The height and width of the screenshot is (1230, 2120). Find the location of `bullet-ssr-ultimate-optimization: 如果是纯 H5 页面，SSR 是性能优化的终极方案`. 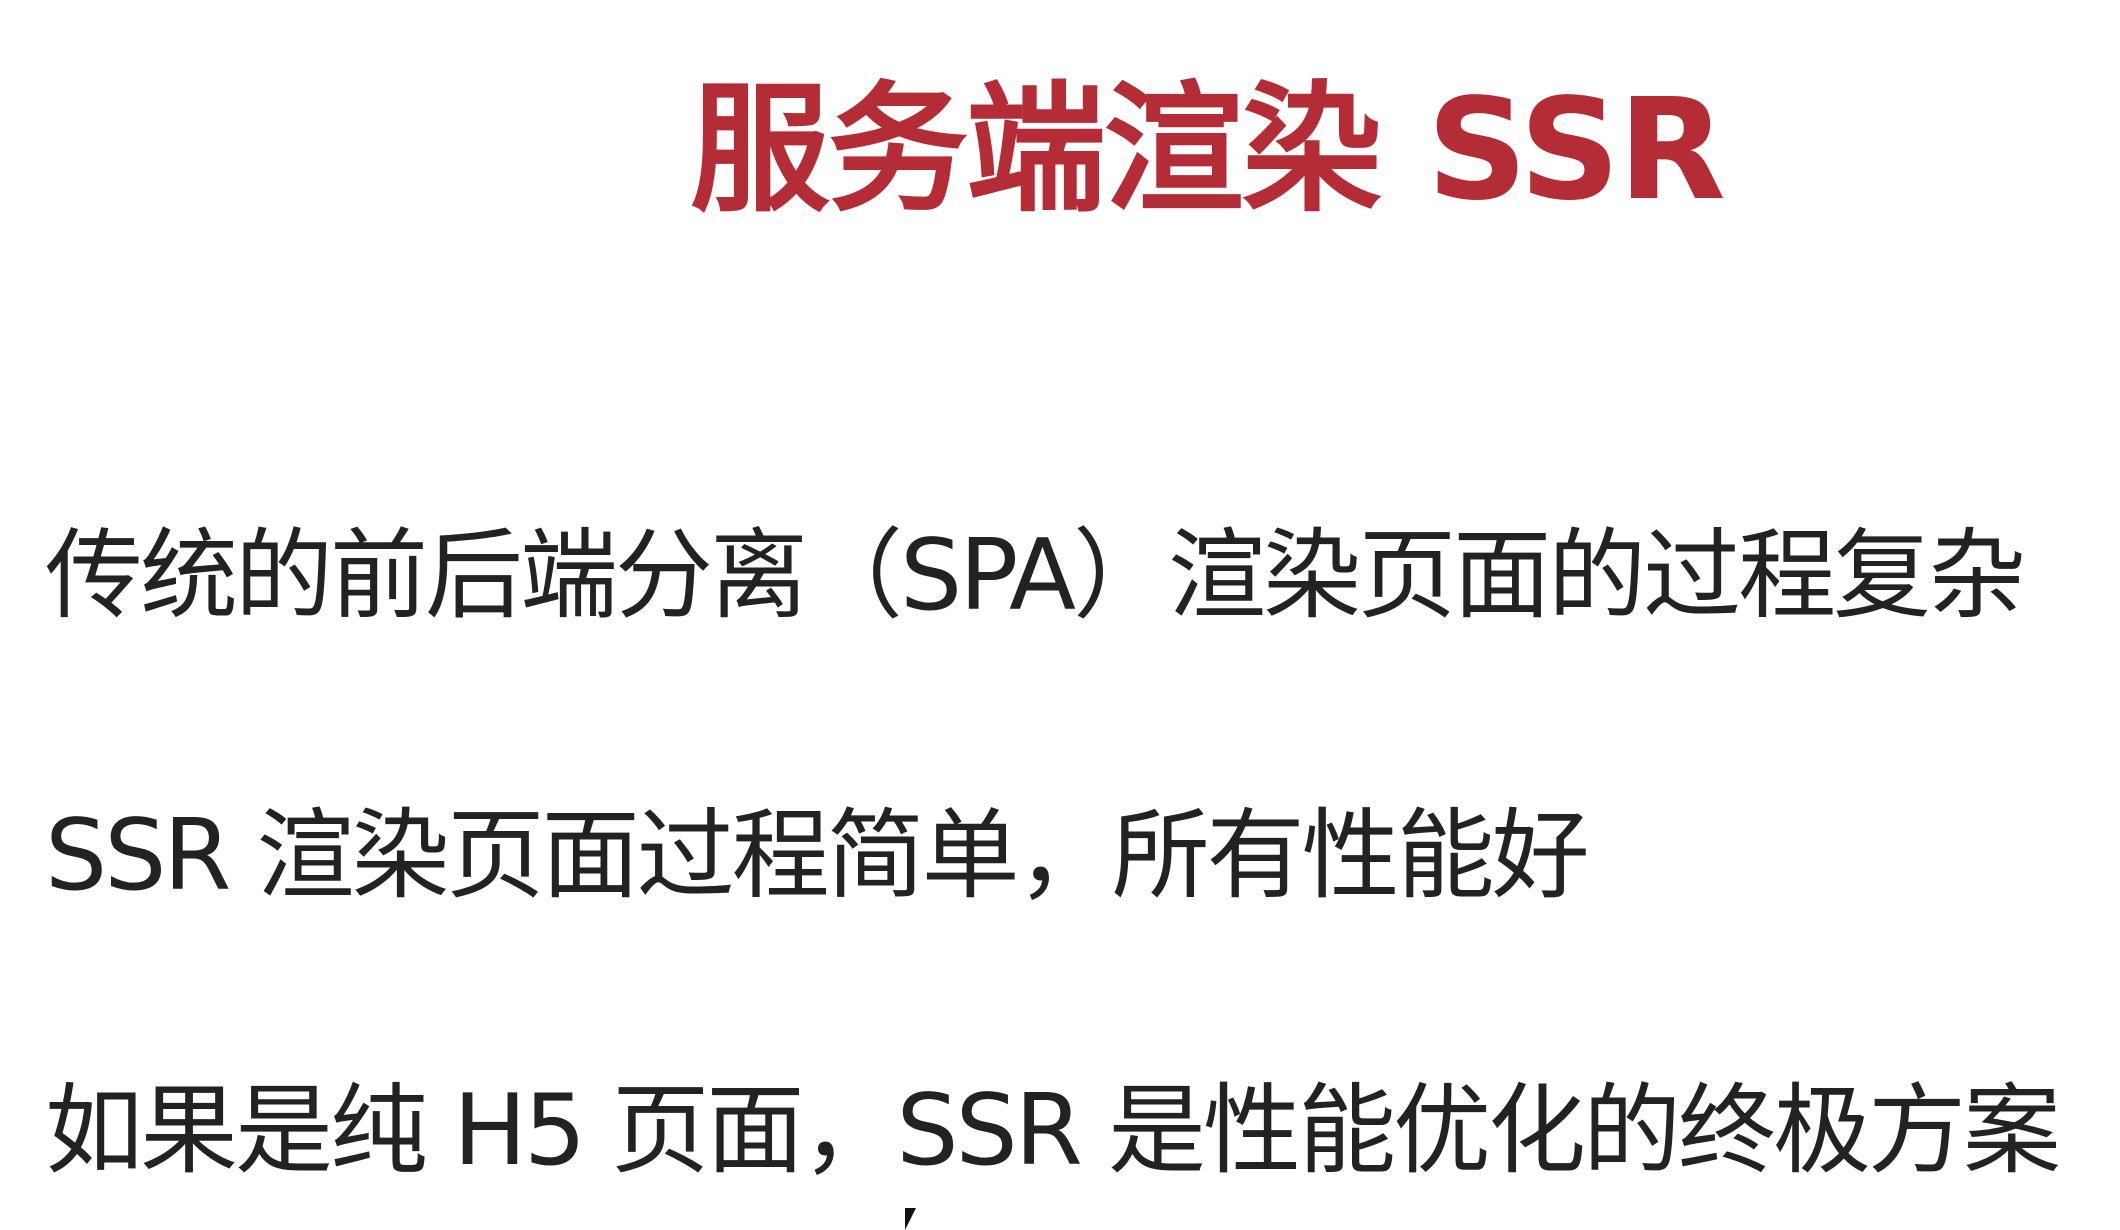

bullet-ssr-ultimate-optimization: 如果是纯 H5 页面，SSR 是性能优化的终极方案 is located at coordinates (1053, 1131).